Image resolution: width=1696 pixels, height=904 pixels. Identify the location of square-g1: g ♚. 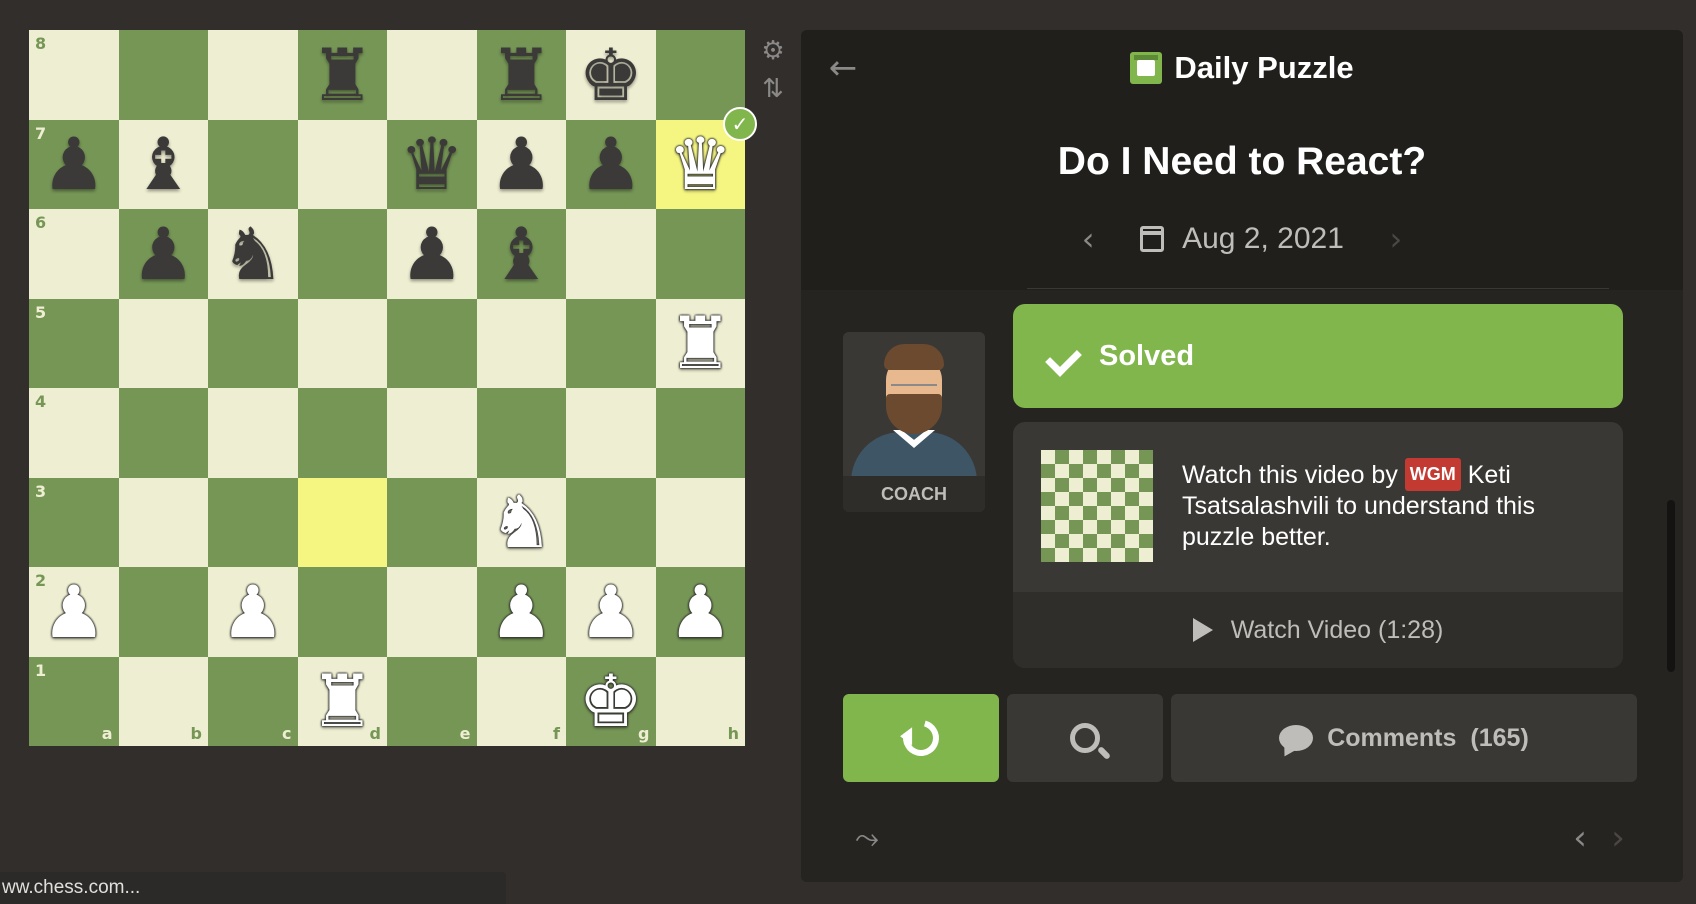
(611, 701).